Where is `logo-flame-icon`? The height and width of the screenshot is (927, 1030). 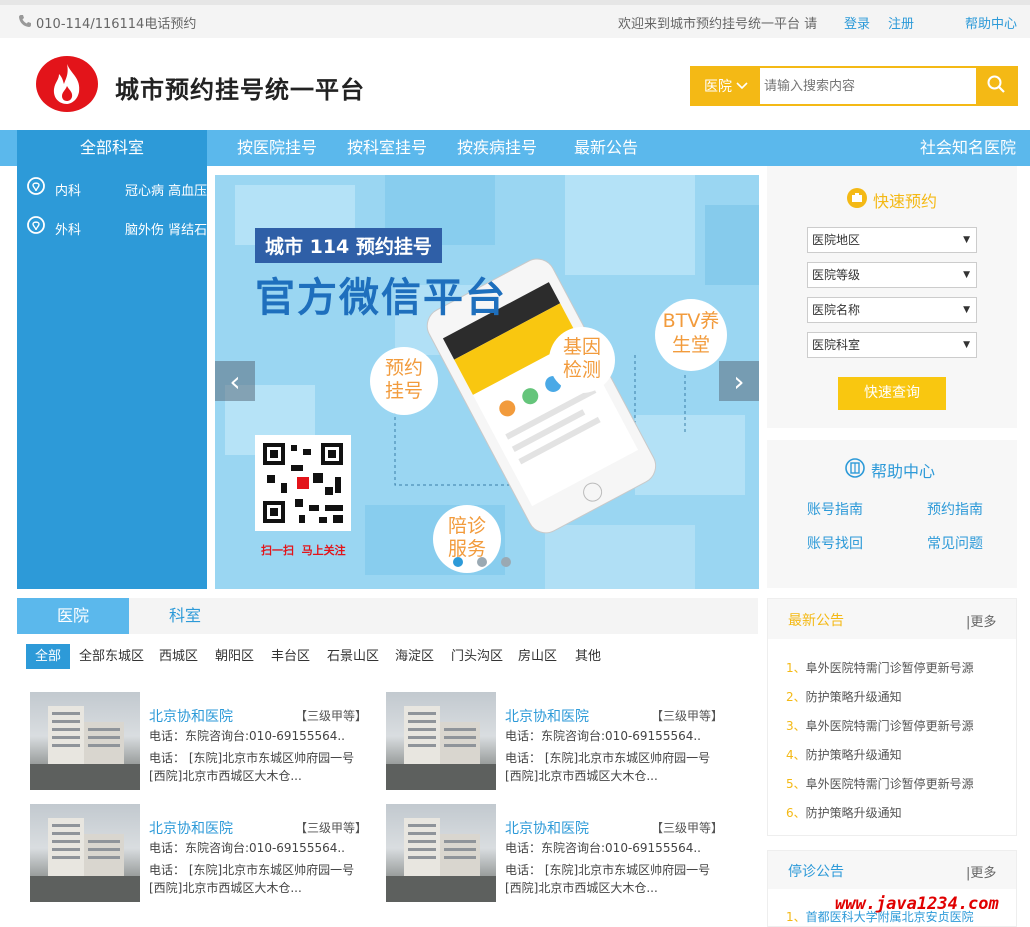 logo-flame-icon is located at coordinates (67, 84).